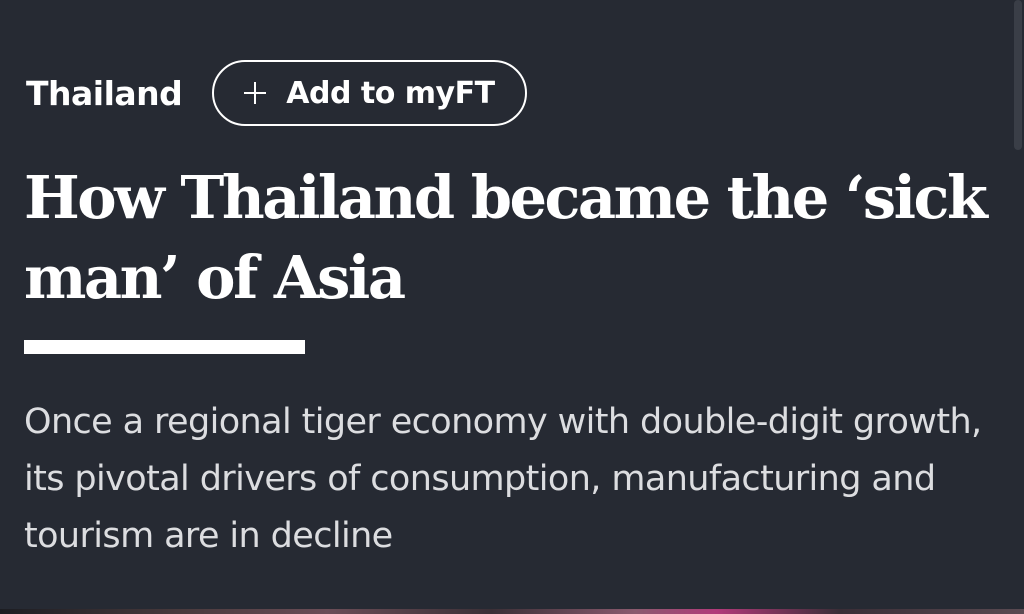  I want to click on add-to-myft-button: Add to myFT, so click(369, 93).